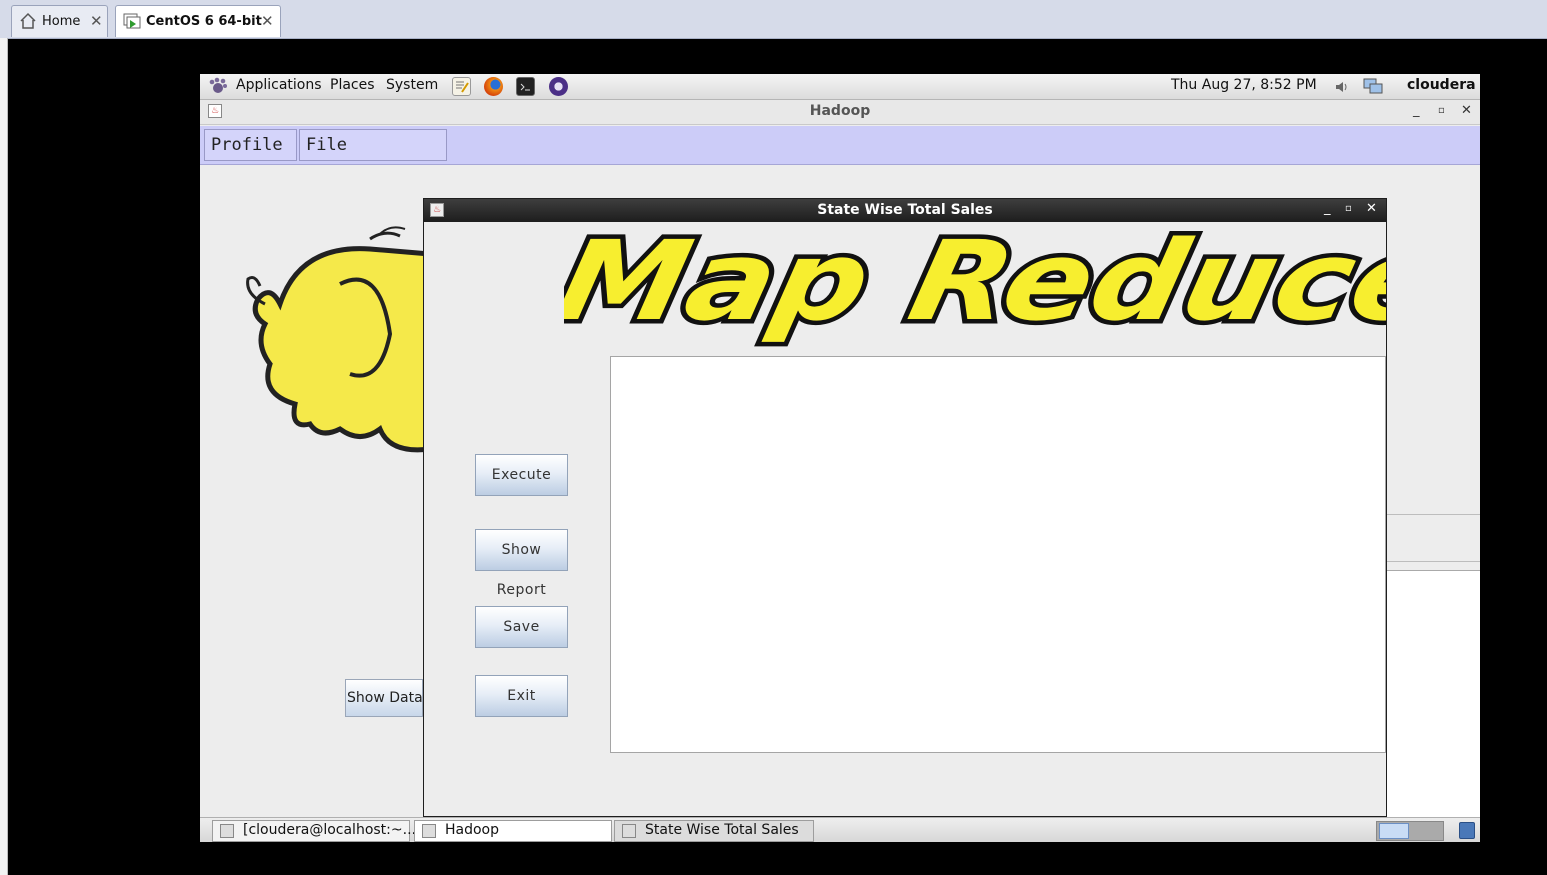 The image size is (1547, 875). Describe the element at coordinates (218, 85) in the screenshot. I see `gnome-foot-icon` at that location.